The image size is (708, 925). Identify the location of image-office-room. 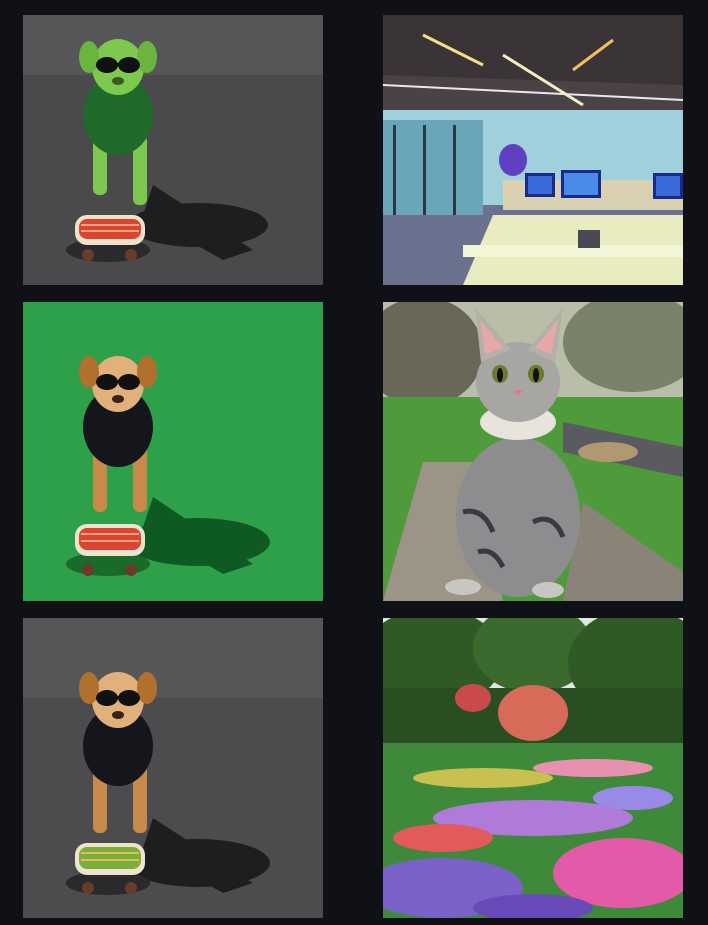
(533, 150).